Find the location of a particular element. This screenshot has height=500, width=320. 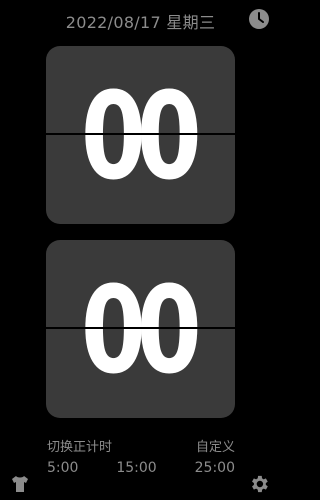

theme-button is located at coordinates (20, 484).